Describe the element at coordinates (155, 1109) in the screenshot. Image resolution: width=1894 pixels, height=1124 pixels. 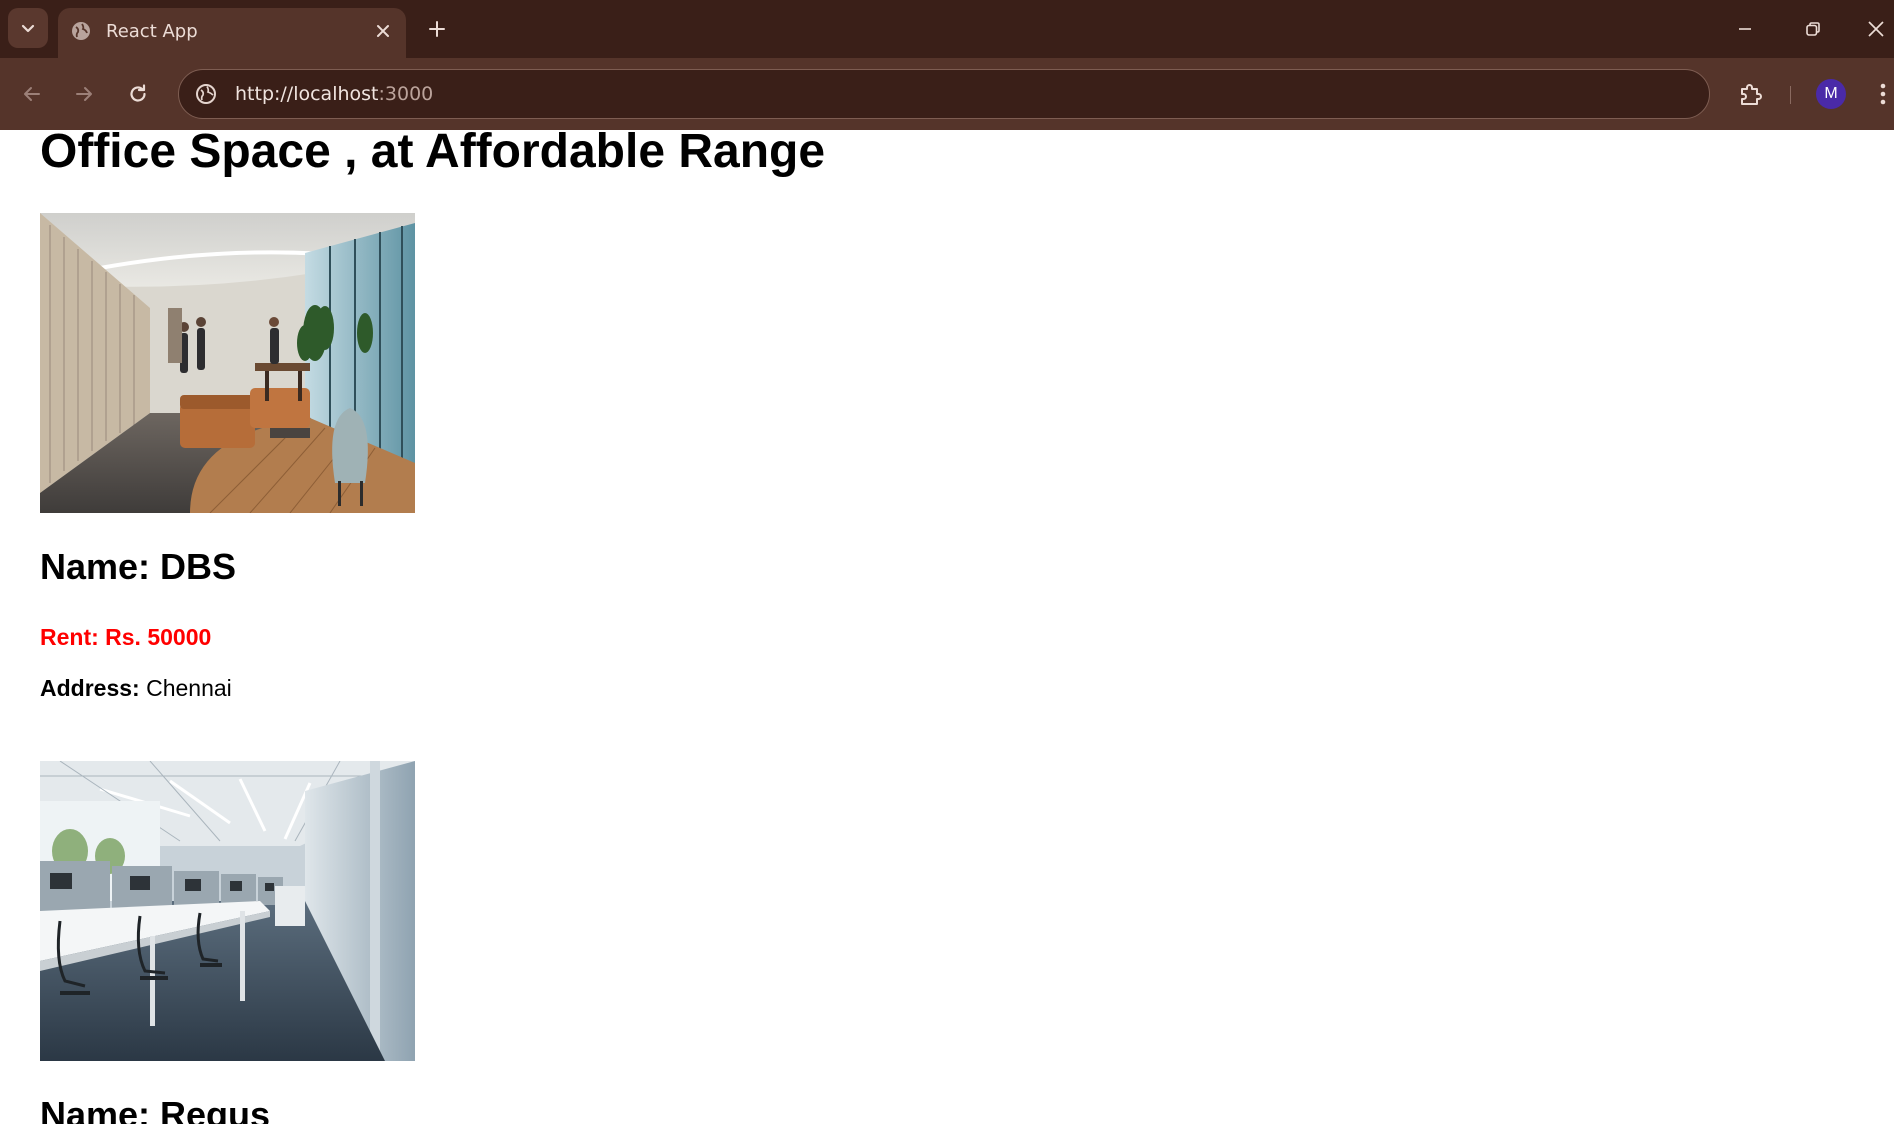
I see `listing-name: Name: Regus` at that location.